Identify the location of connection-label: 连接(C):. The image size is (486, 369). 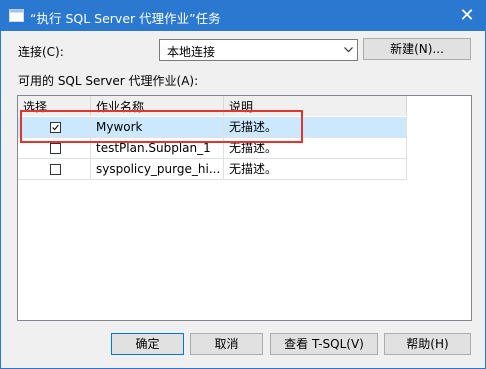
(41, 52).